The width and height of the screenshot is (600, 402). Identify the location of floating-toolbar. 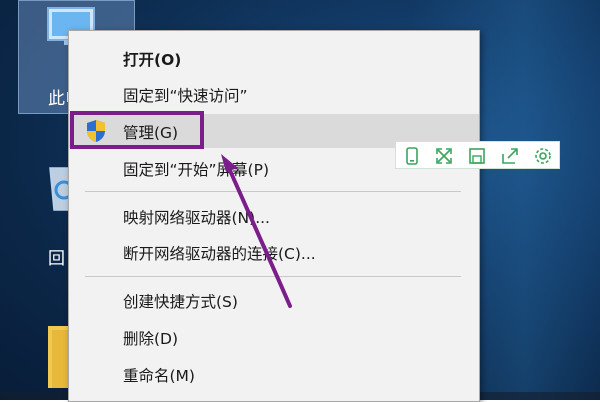
(477, 155).